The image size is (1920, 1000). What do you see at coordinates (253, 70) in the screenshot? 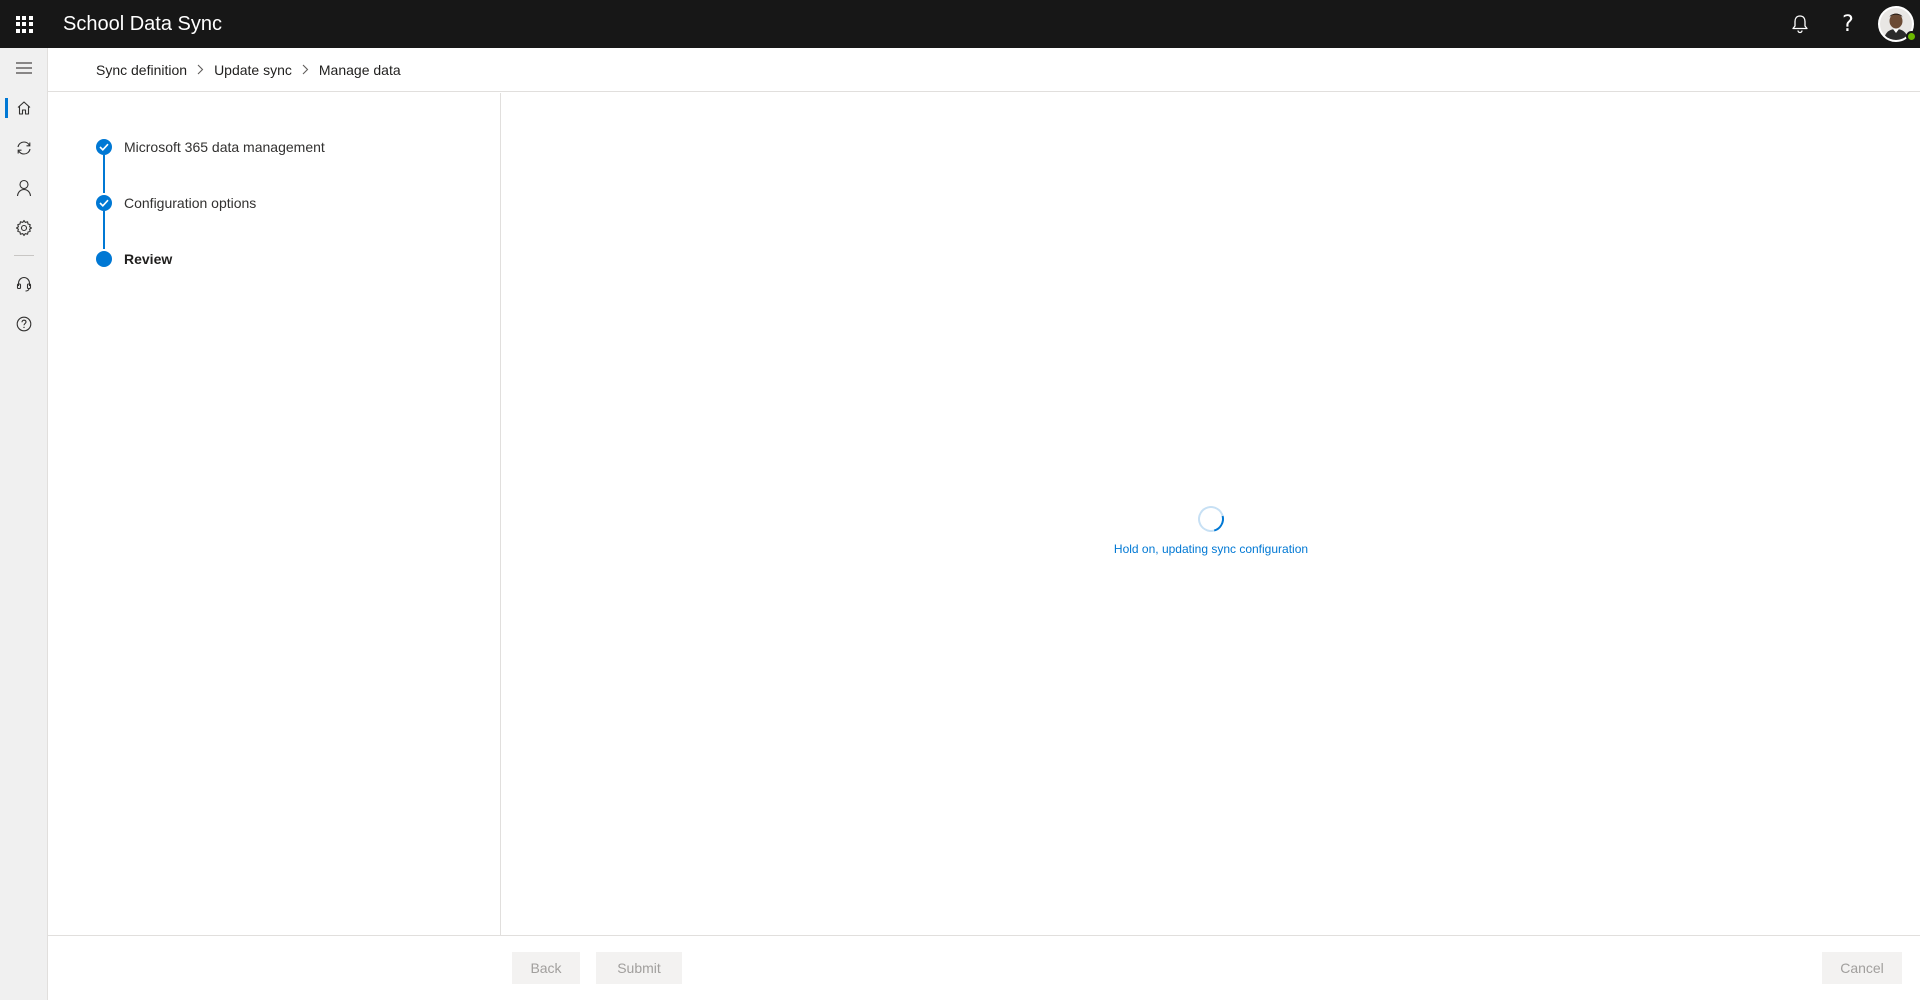
I see `breadcrumb-item-update-sync: Update sync` at bounding box center [253, 70].